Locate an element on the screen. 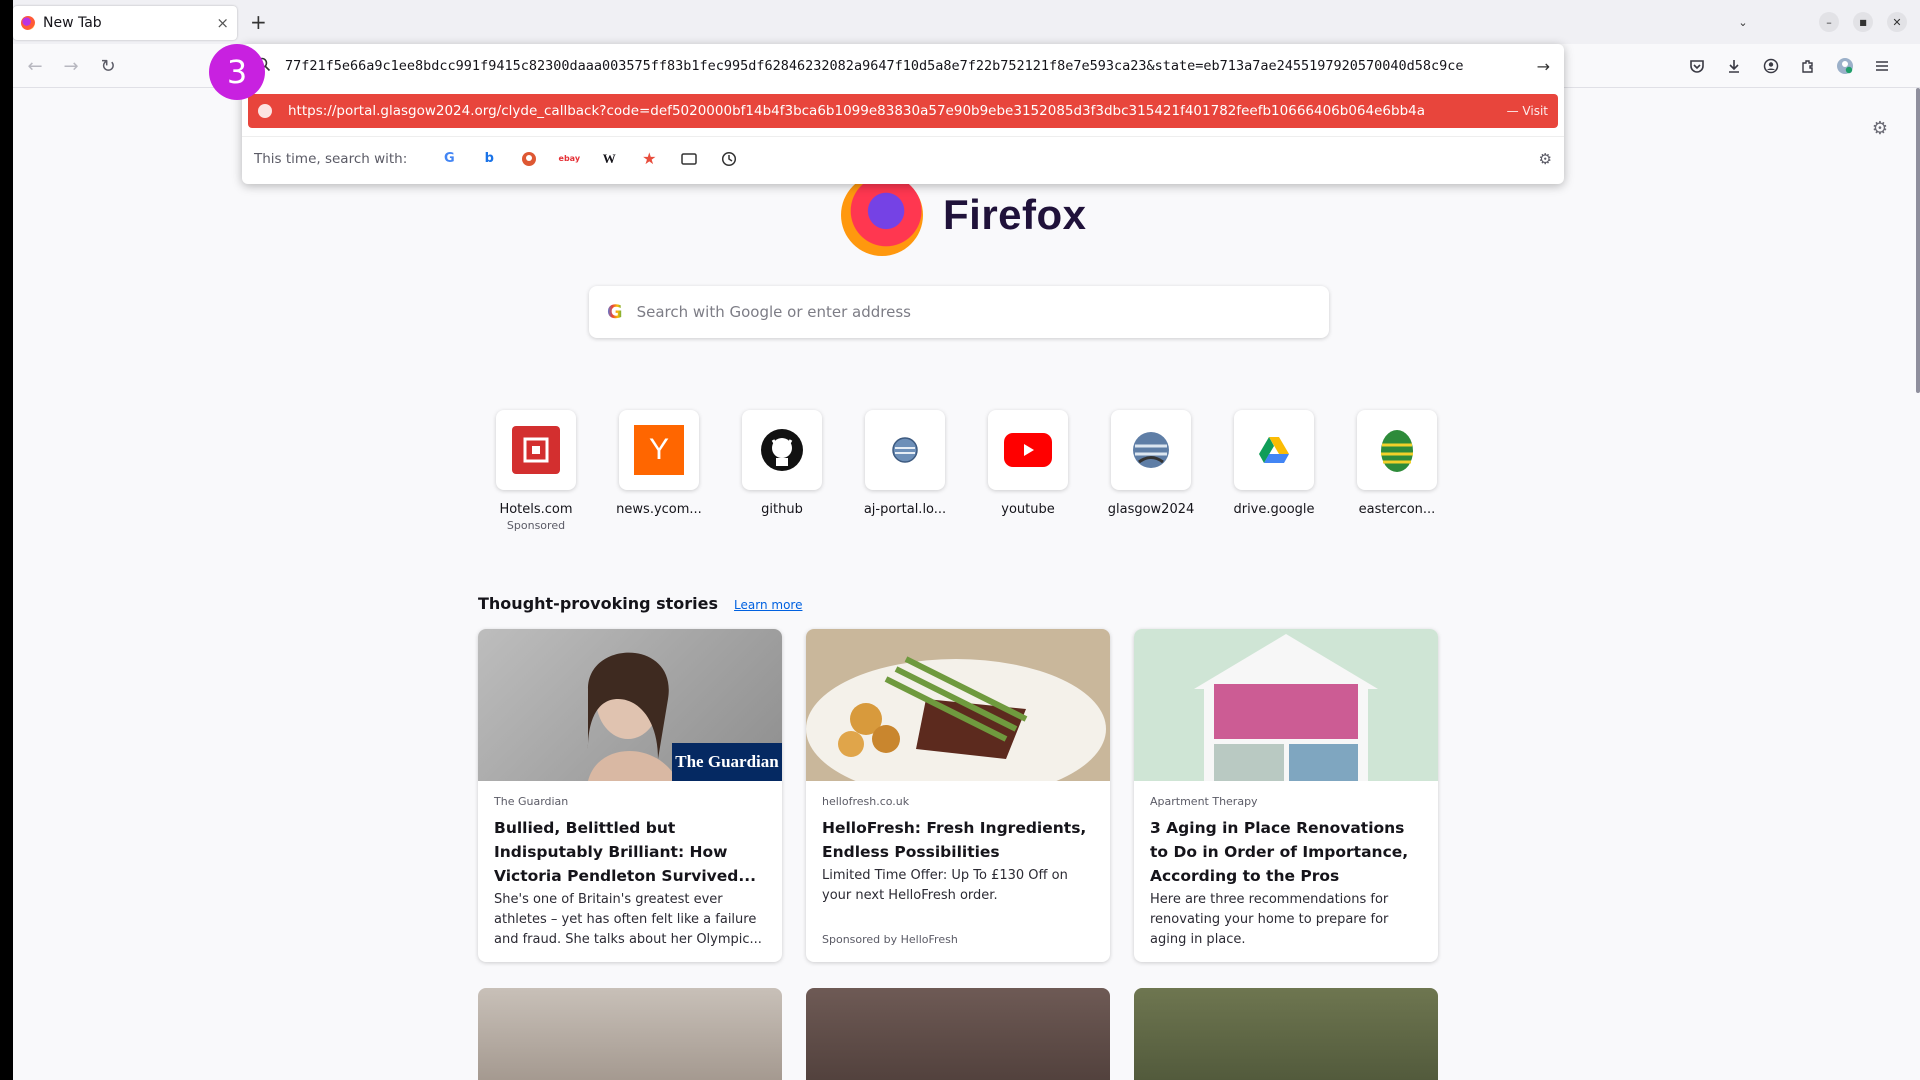 The height and width of the screenshot is (1080, 1920). wikipedia-engine-icon: W is located at coordinates (609, 159).